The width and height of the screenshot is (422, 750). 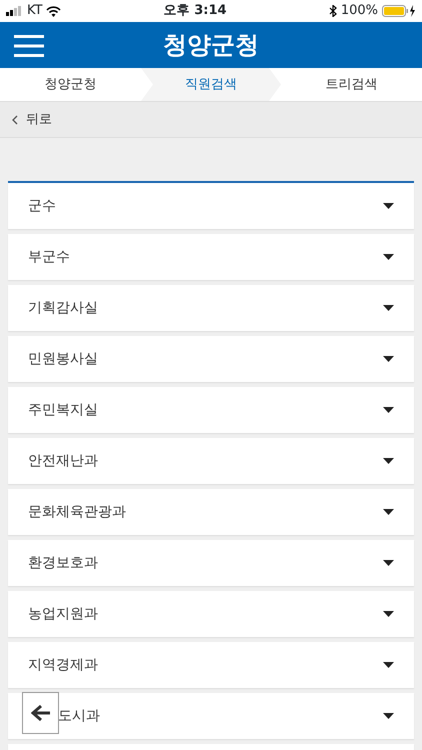 What do you see at coordinates (211, 257) in the screenshot?
I see `dropdown-item: 부군수` at bounding box center [211, 257].